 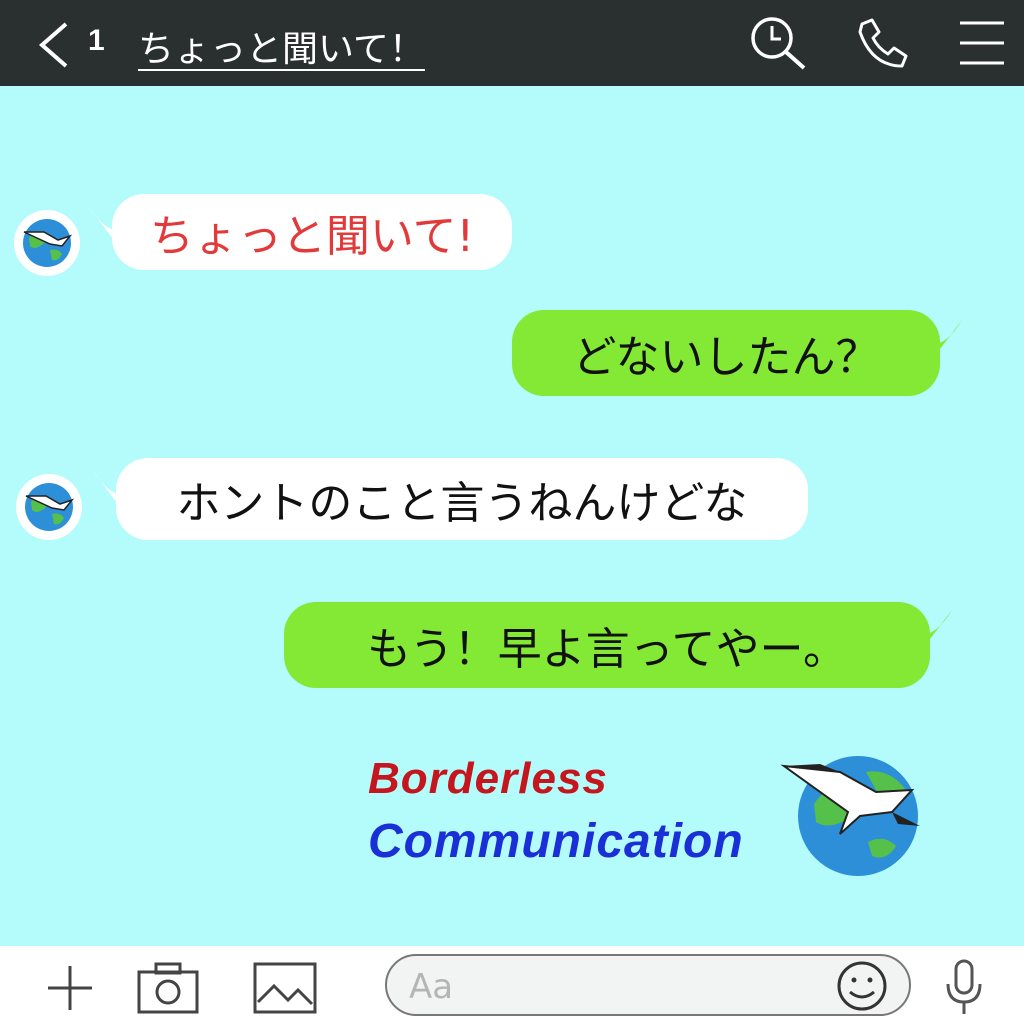 What do you see at coordinates (168, 990) in the screenshot?
I see `camera-icon` at bounding box center [168, 990].